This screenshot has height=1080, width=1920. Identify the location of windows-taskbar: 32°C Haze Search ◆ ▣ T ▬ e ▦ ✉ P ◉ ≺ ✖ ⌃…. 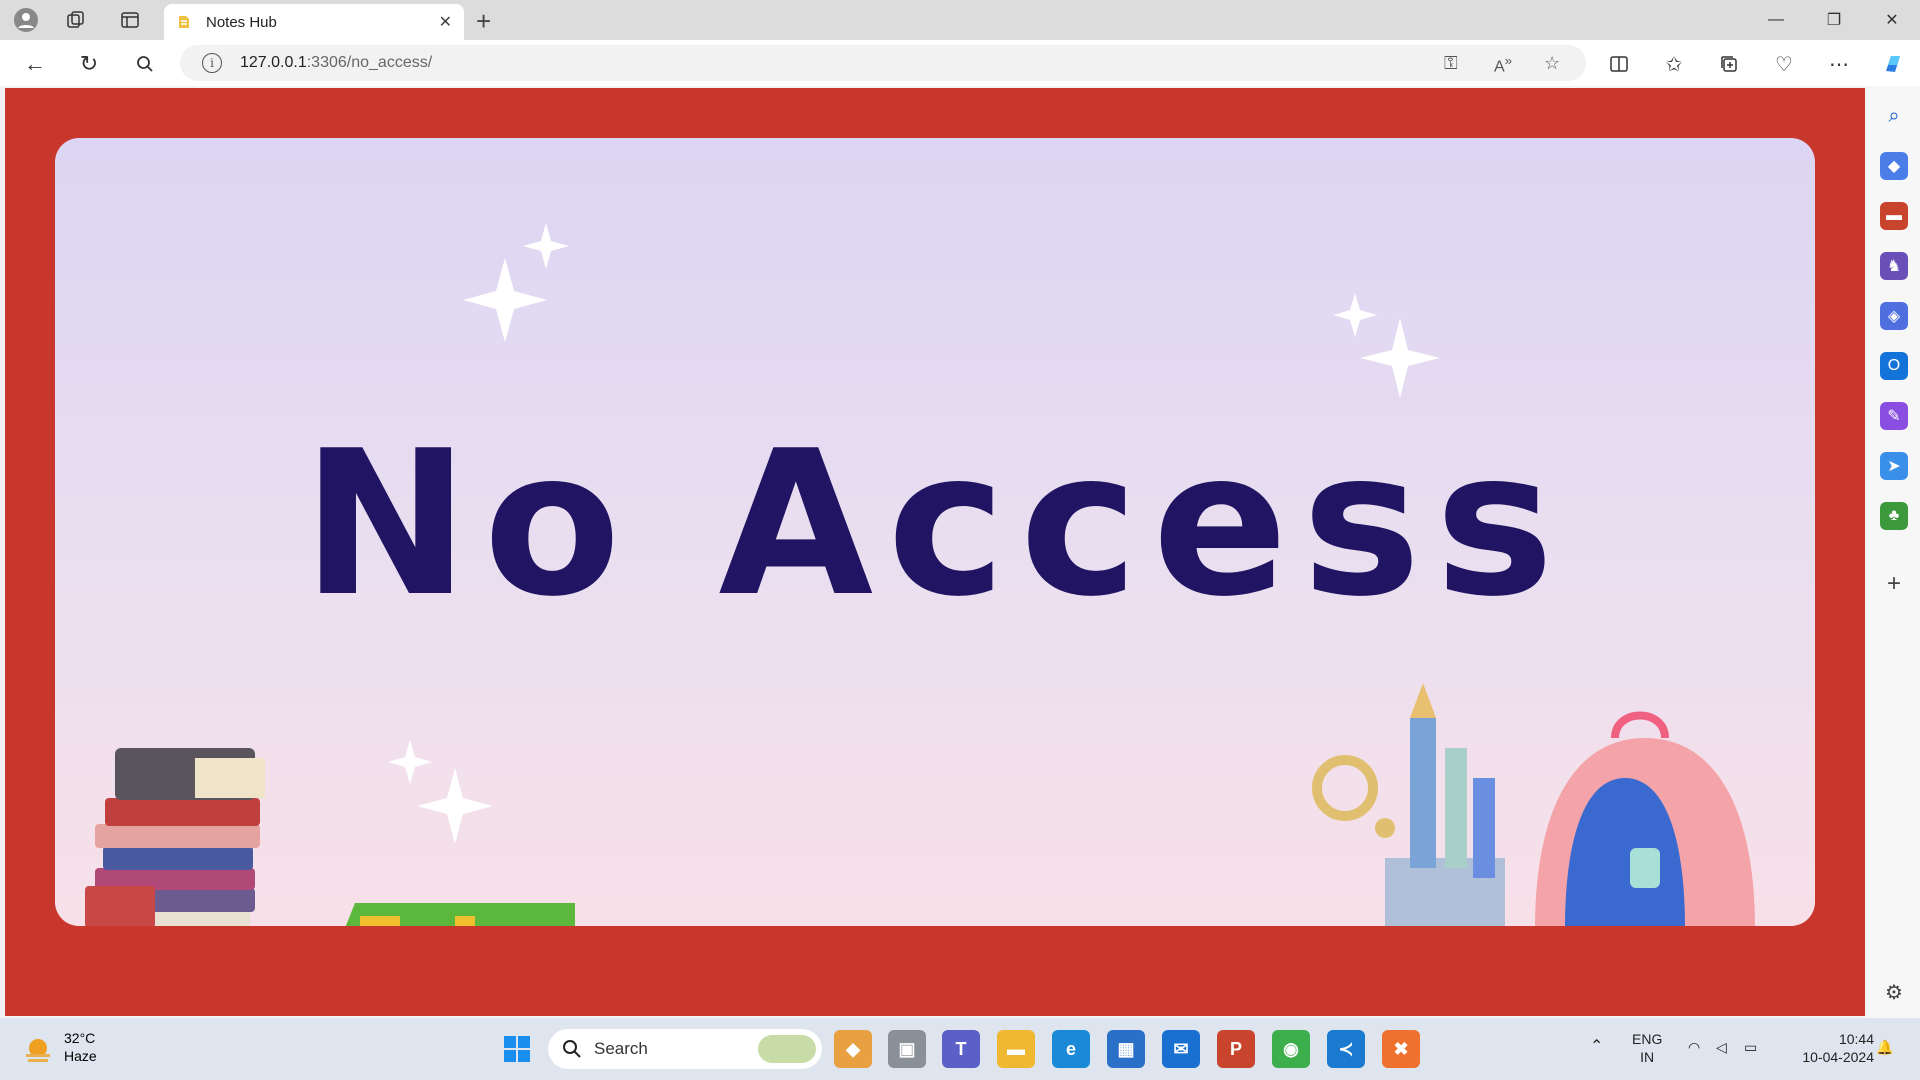
(960, 1049).